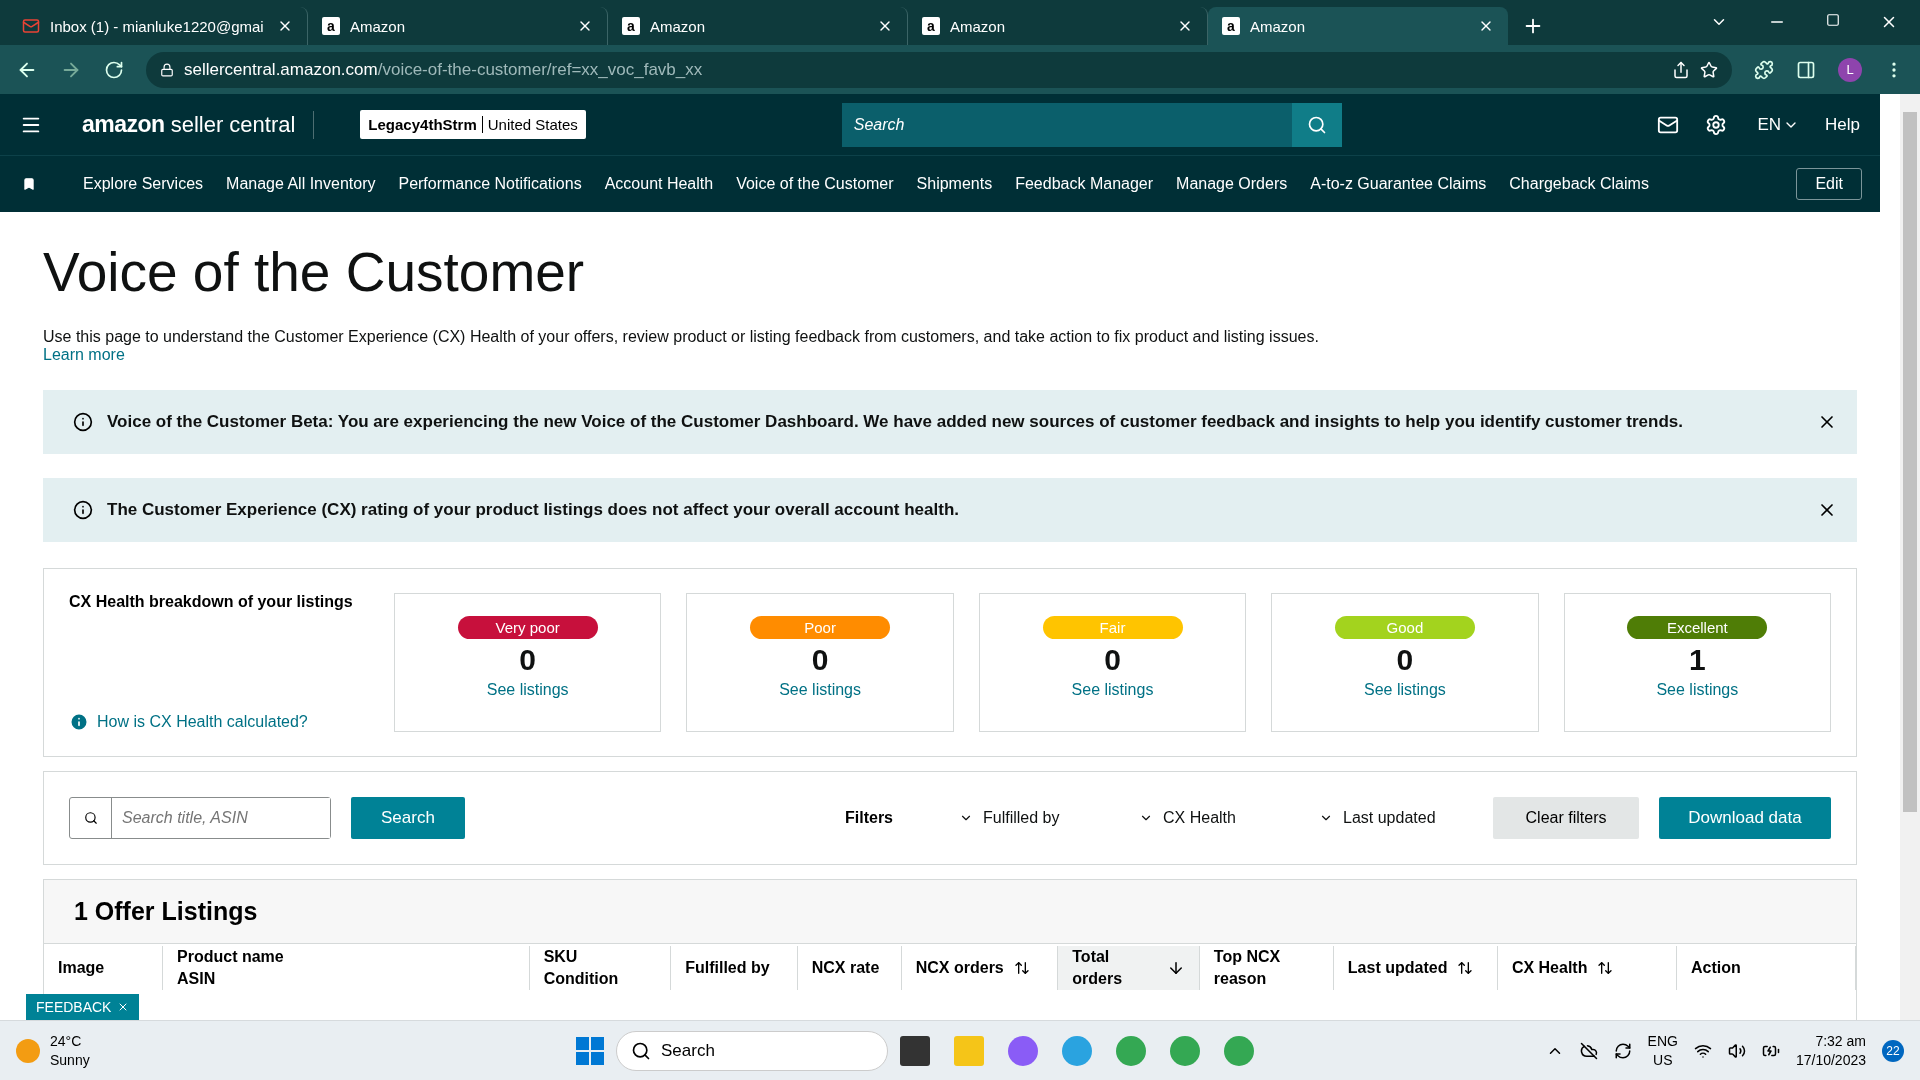 The width and height of the screenshot is (1920, 1080). Describe the element at coordinates (1587, 968) in the screenshot. I see `column-header: CX Health` at that location.